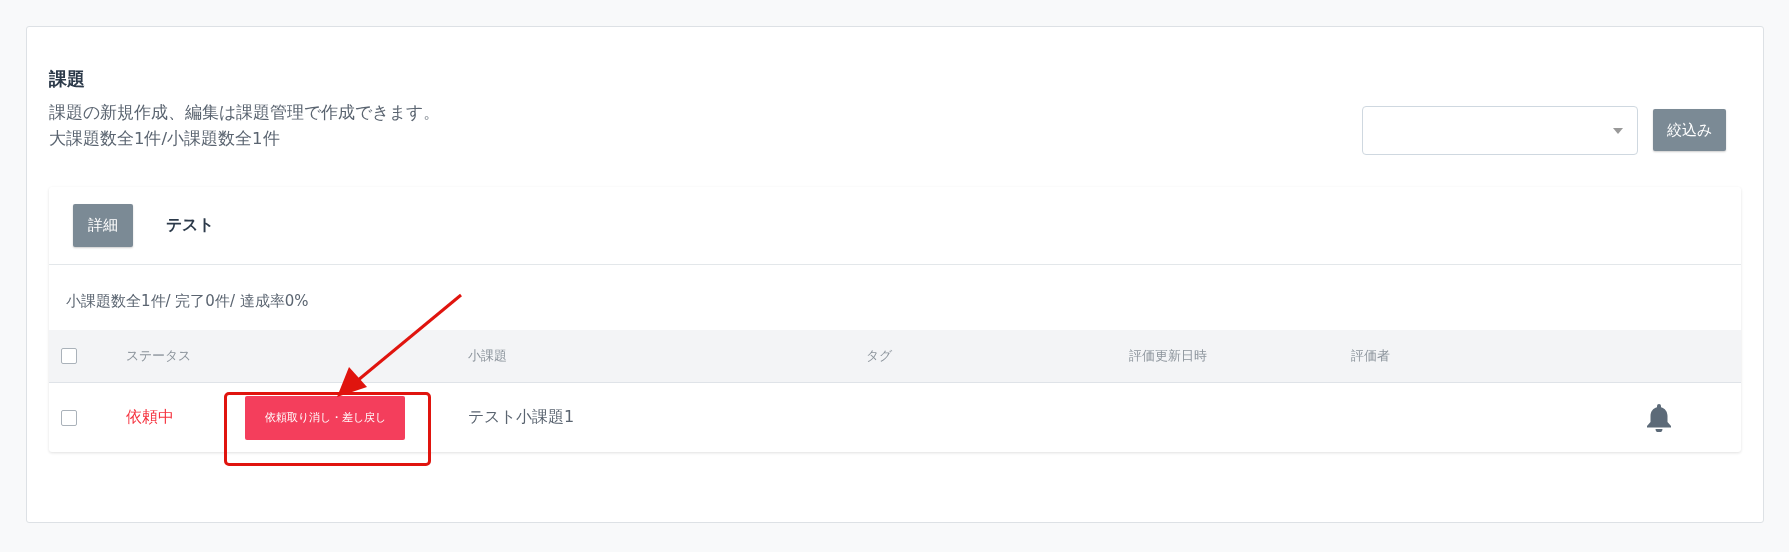 The image size is (1789, 552). I want to click on arrow-icon, so click(400, 346).